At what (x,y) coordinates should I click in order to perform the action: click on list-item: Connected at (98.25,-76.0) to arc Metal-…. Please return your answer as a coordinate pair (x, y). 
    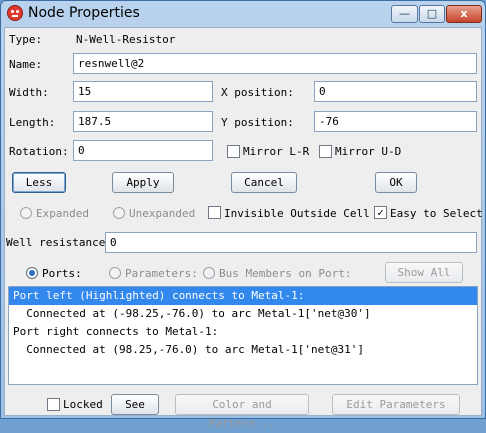
    Looking at the image, I should click on (243, 350).